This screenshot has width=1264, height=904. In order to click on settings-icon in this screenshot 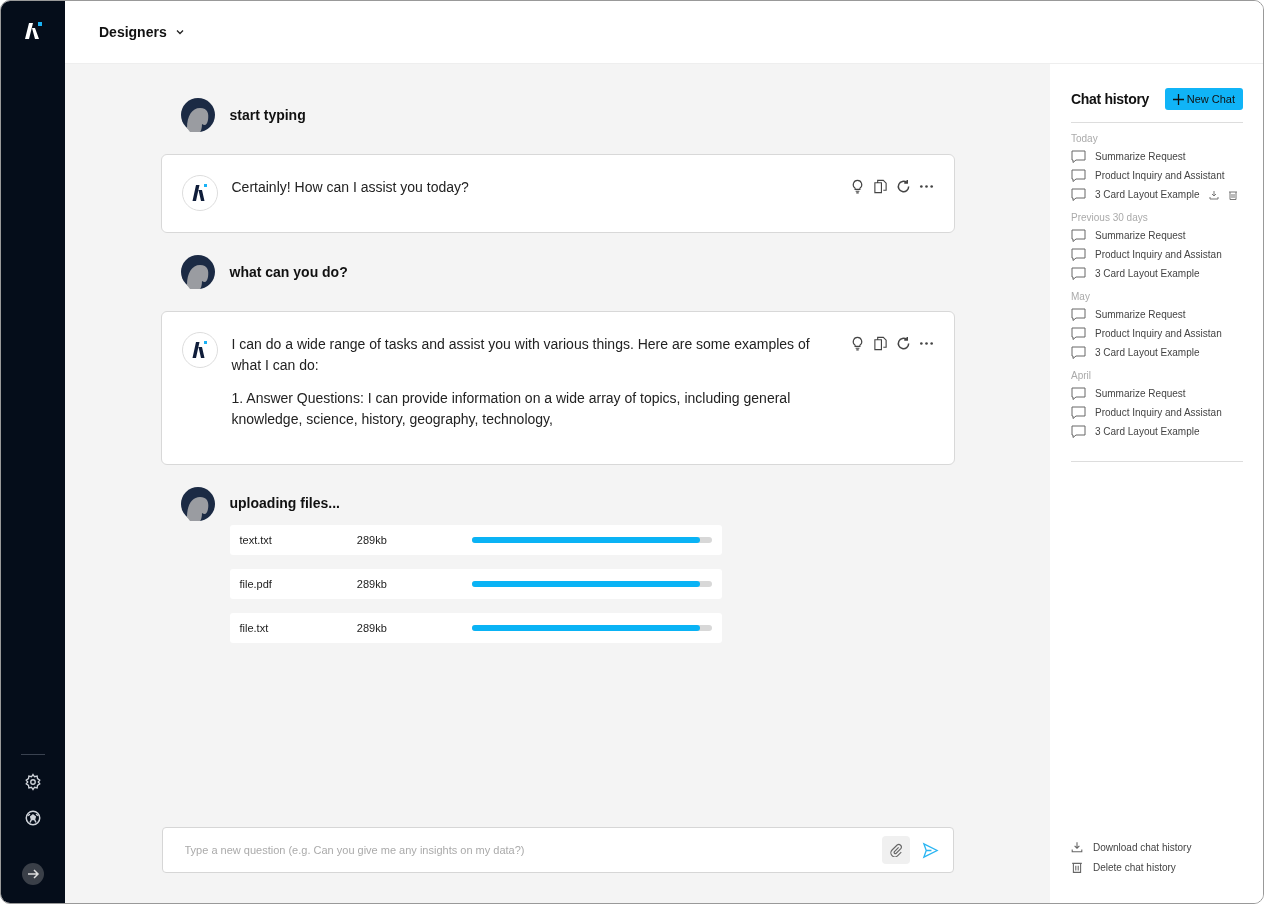, I will do `click(33, 782)`.